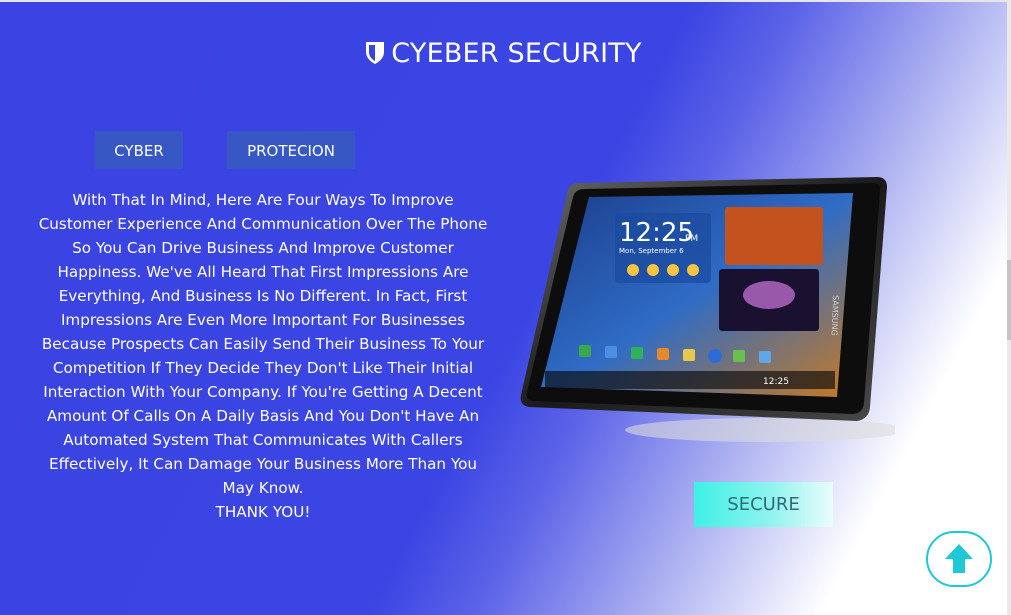 This screenshot has width=1011, height=615. What do you see at coordinates (776, 382) in the screenshot?
I see `tablet-status-time: 12:25` at bounding box center [776, 382].